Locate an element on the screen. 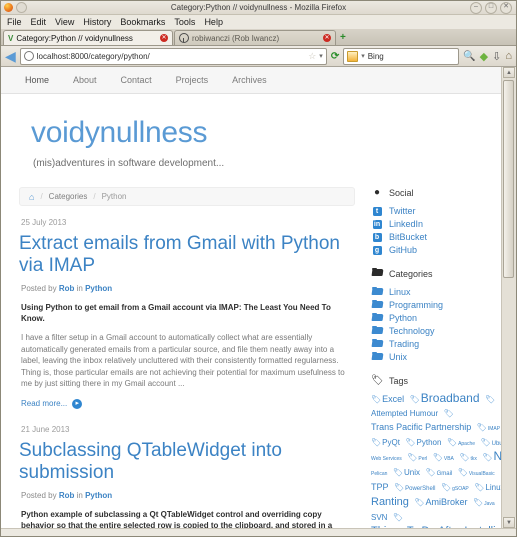  page-scrollbar: ▲ ▼ is located at coordinates (508, 297).